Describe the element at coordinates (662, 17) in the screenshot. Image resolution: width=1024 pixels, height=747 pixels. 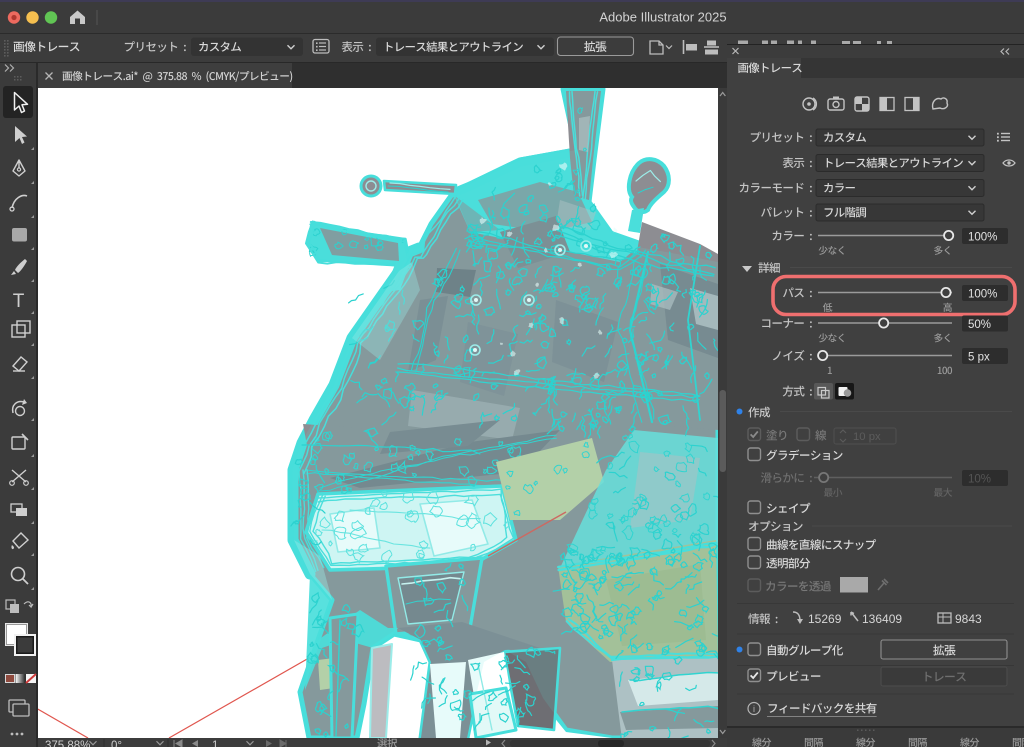
I see `svg-text: Adobe Illustrator 2025` at that location.